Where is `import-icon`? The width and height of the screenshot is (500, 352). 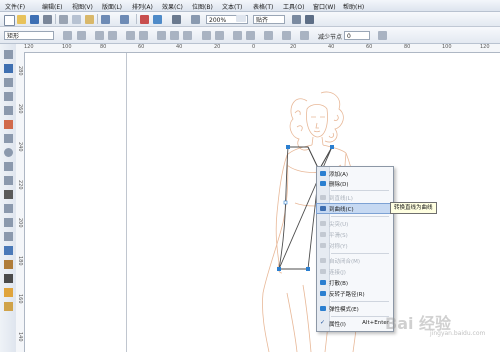
import-icon is located at coordinates (144, 19).